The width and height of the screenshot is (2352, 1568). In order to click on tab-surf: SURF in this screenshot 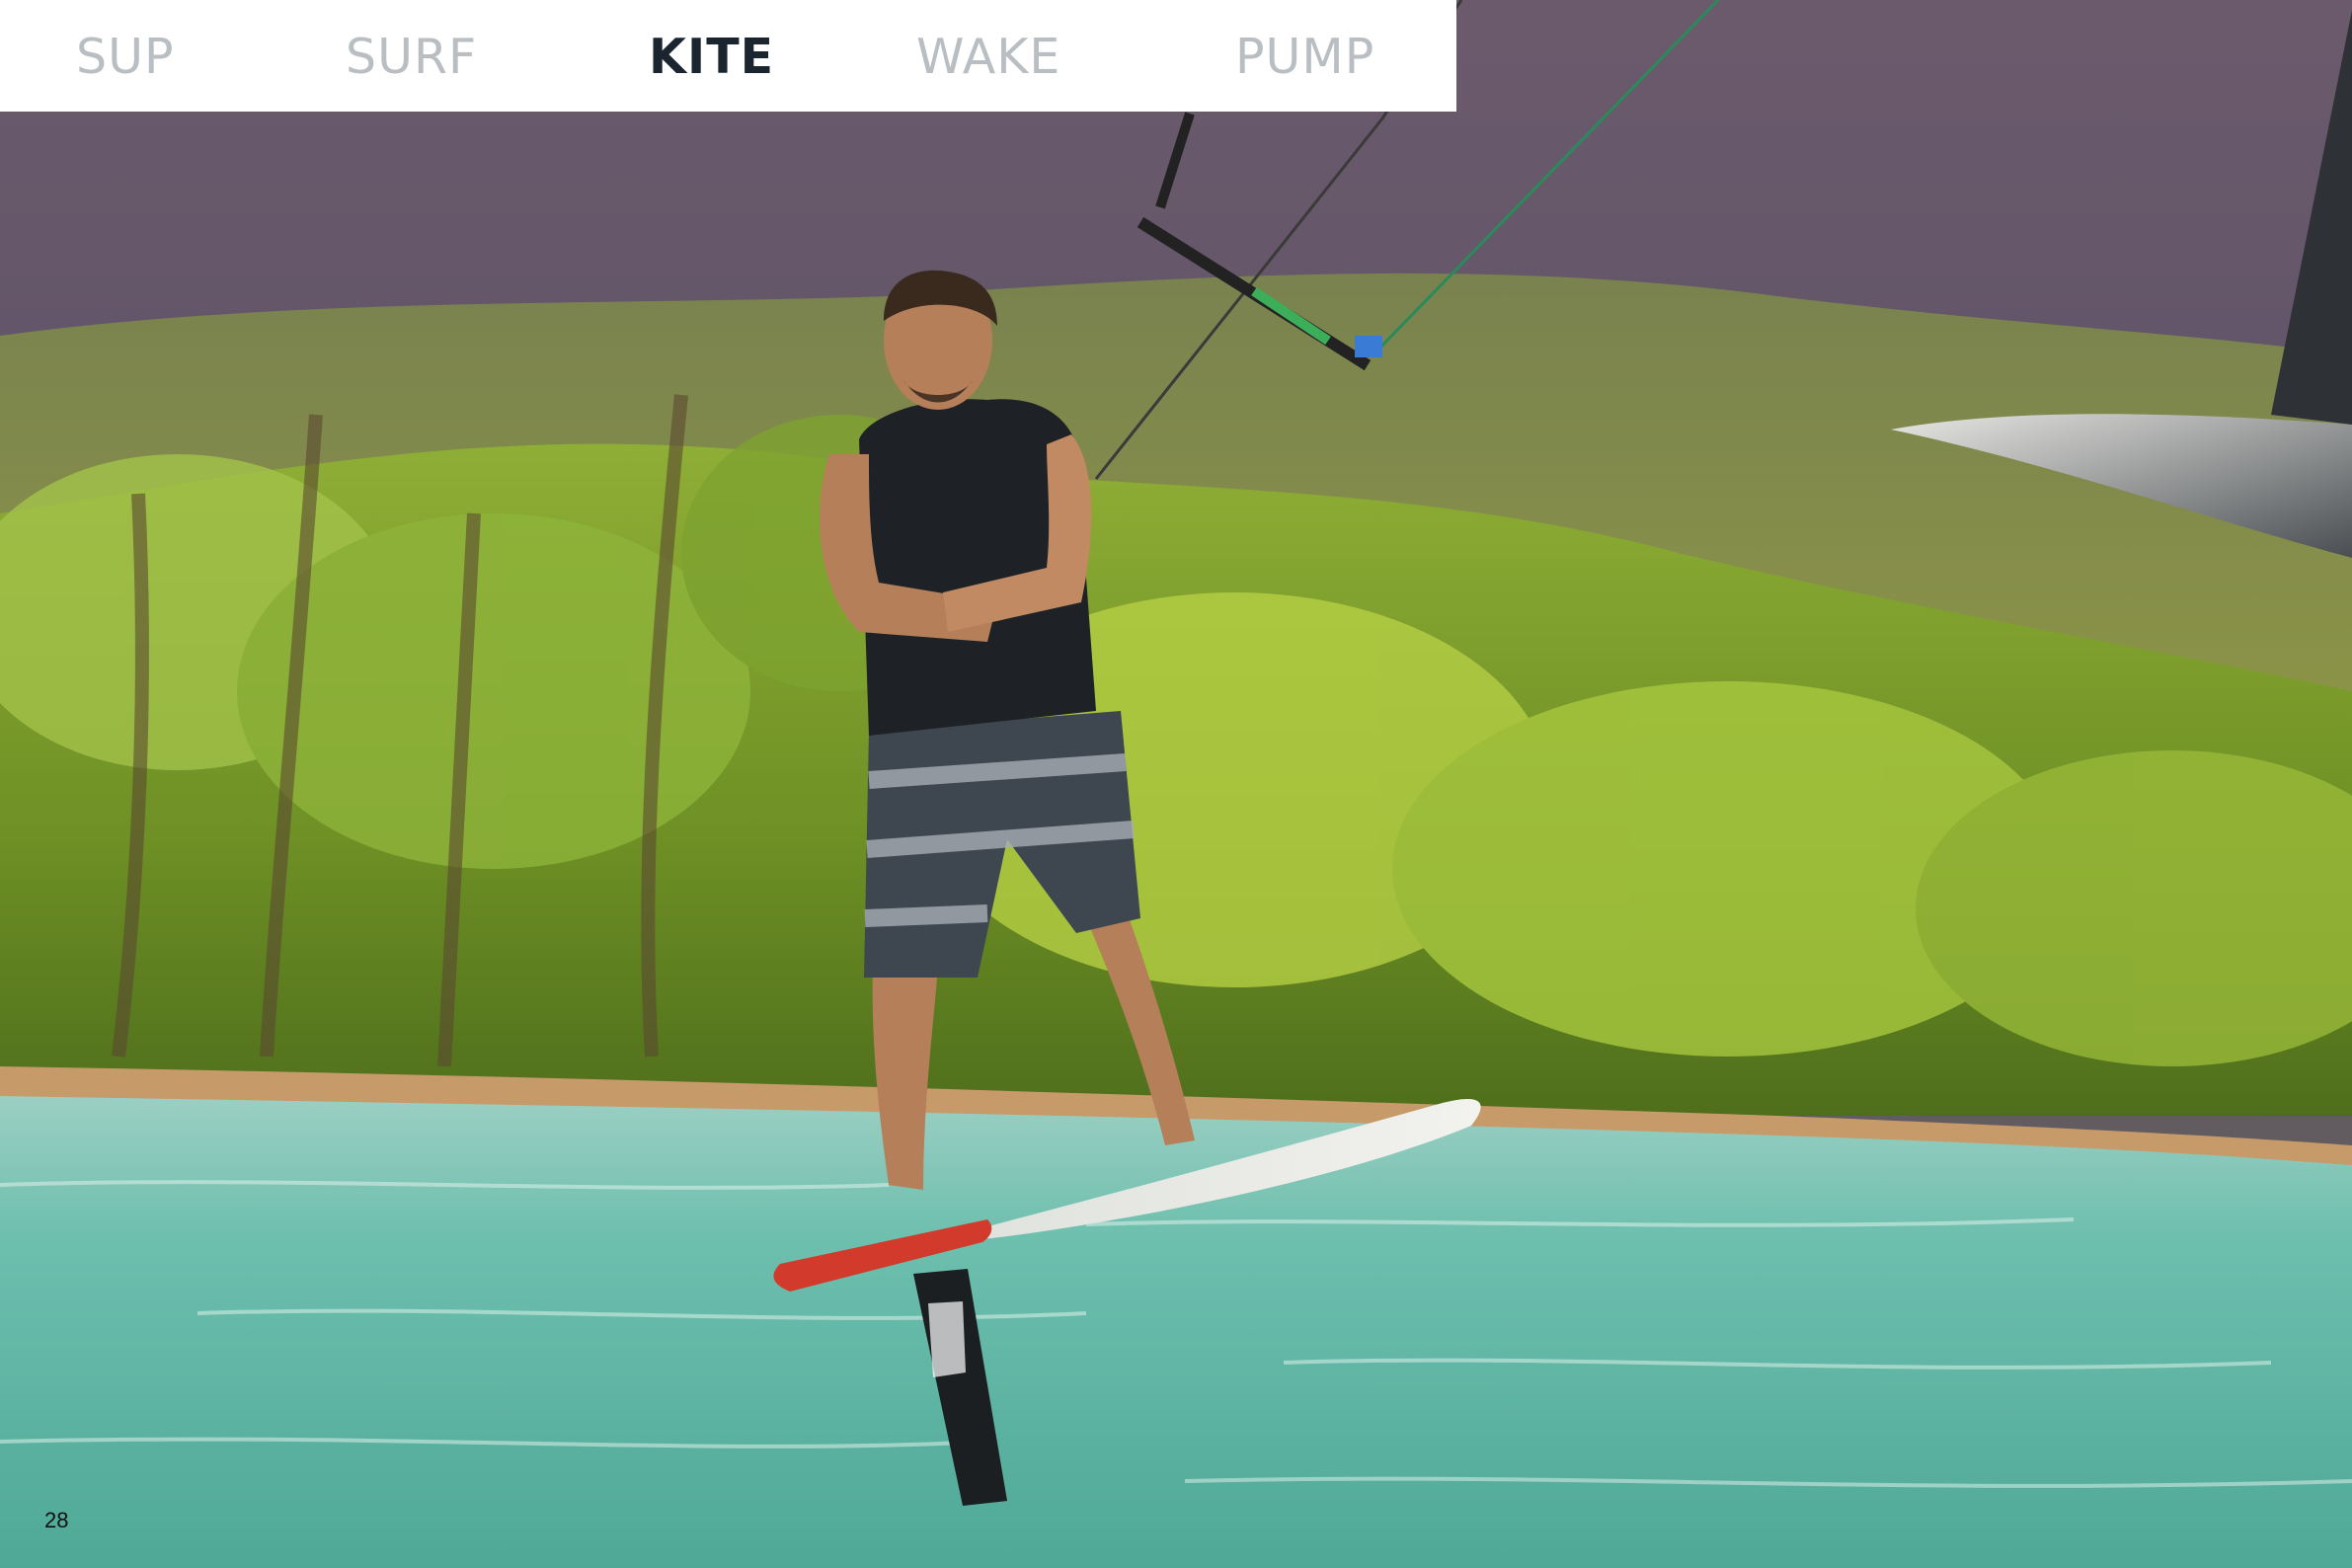, I will do `click(411, 57)`.